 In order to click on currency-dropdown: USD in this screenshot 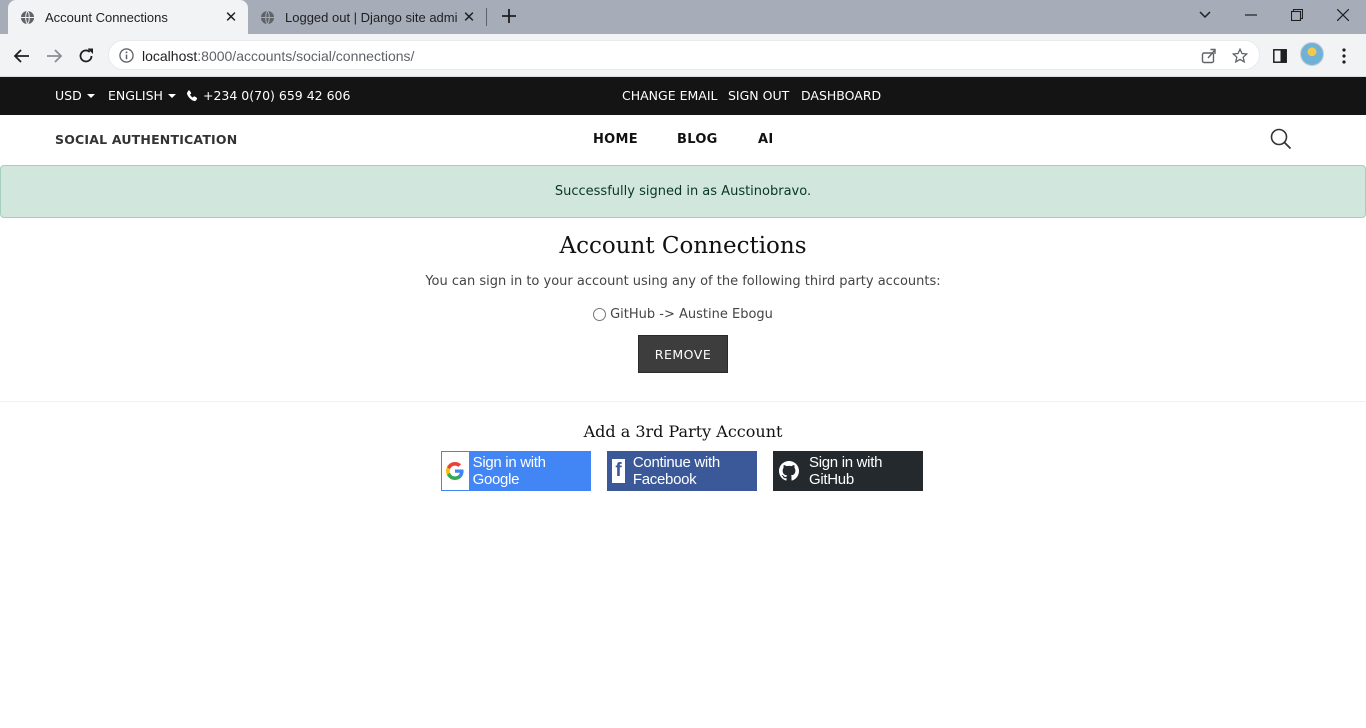, I will do `click(75, 95)`.